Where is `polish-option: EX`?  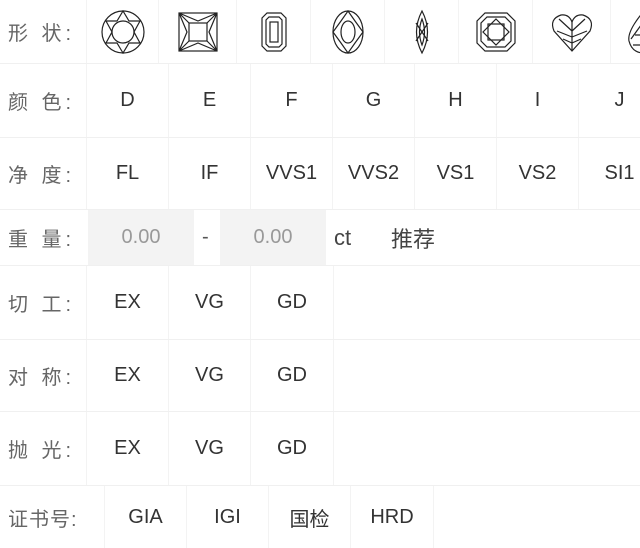
polish-option: EX is located at coordinates (127, 448).